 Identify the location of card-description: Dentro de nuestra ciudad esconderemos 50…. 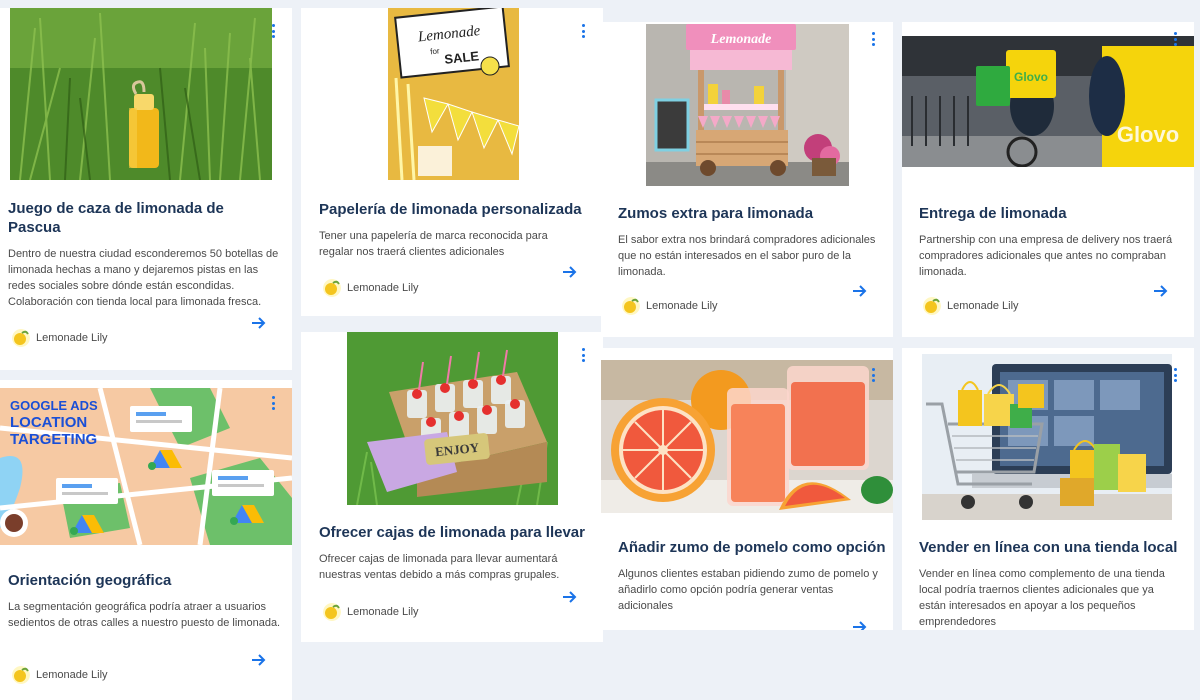
(143, 278).